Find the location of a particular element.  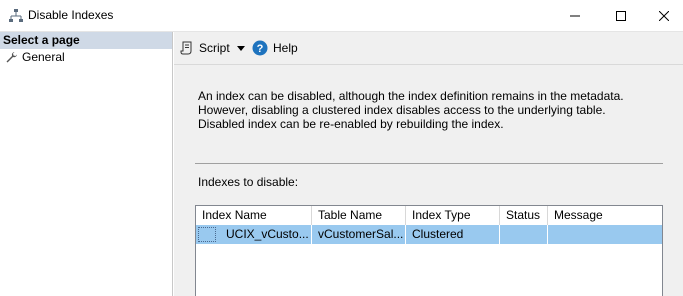

column-header-index-name: Index Name is located at coordinates (254, 215).